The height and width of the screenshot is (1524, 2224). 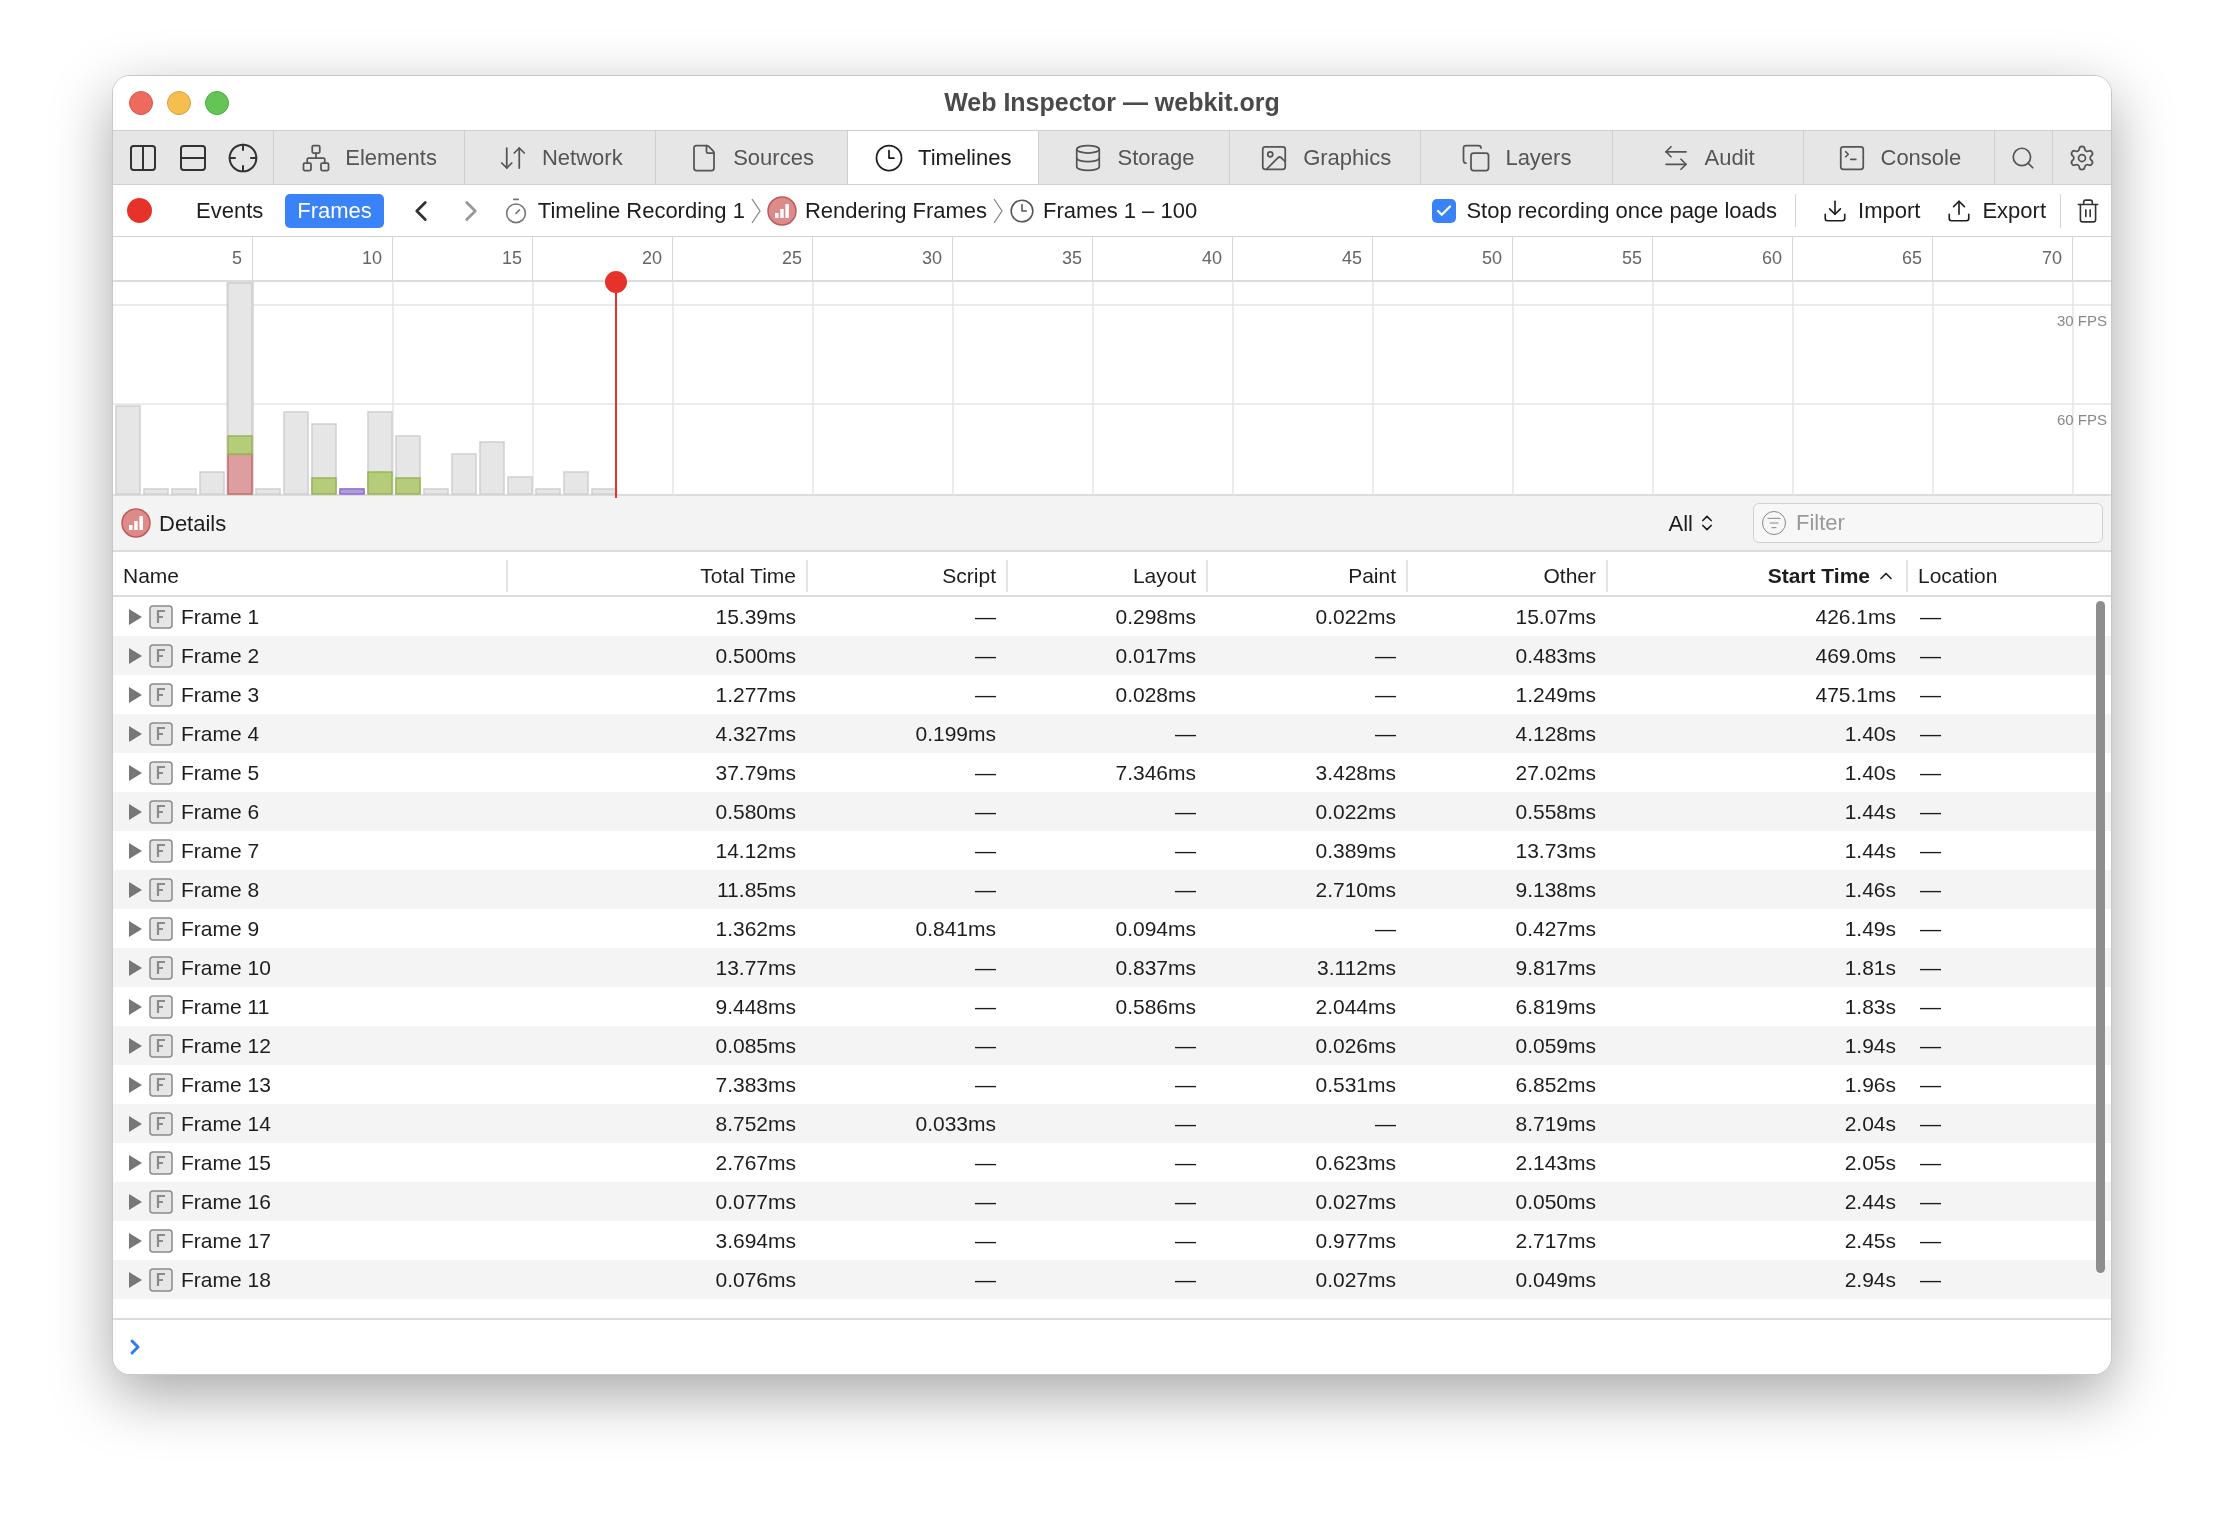 I want to click on table-cell-text: 0.837ms, so click(x=1155, y=967).